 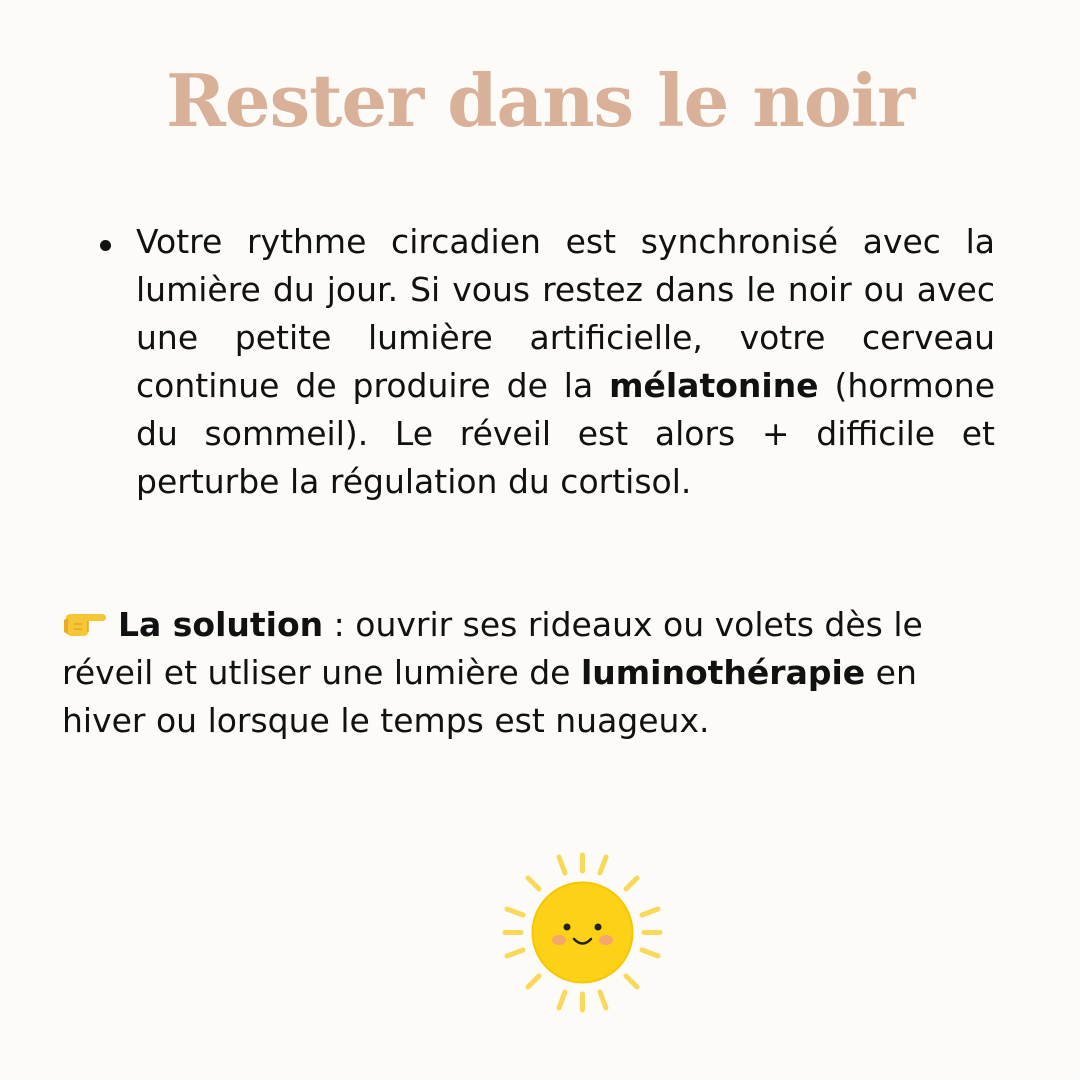 What do you see at coordinates (221, 624) in the screenshot?
I see `solution-label: La solution` at bounding box center [221, 624].